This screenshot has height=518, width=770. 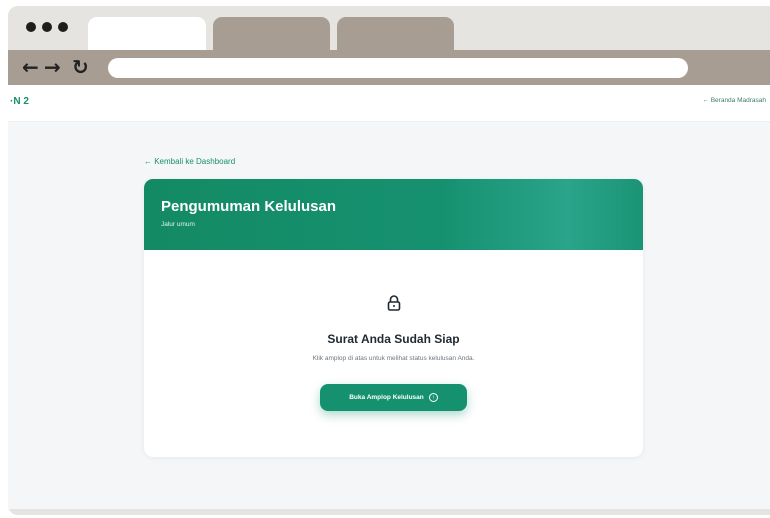 What do you see at coordinates (433, 397) in the screenshot?
I see `arrow-circle-icon: ↑` at bounding box center [433, 397].